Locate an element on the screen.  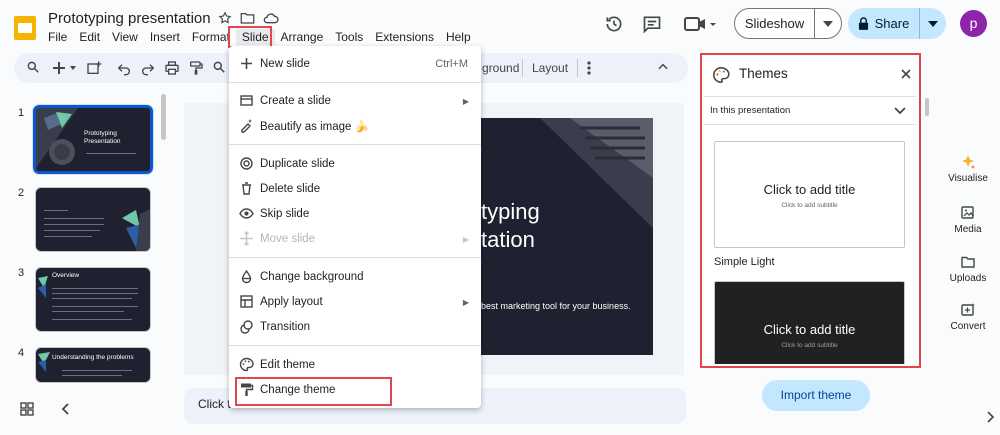
slide-thumbnail: Overview is located at coordinates (93, 299).